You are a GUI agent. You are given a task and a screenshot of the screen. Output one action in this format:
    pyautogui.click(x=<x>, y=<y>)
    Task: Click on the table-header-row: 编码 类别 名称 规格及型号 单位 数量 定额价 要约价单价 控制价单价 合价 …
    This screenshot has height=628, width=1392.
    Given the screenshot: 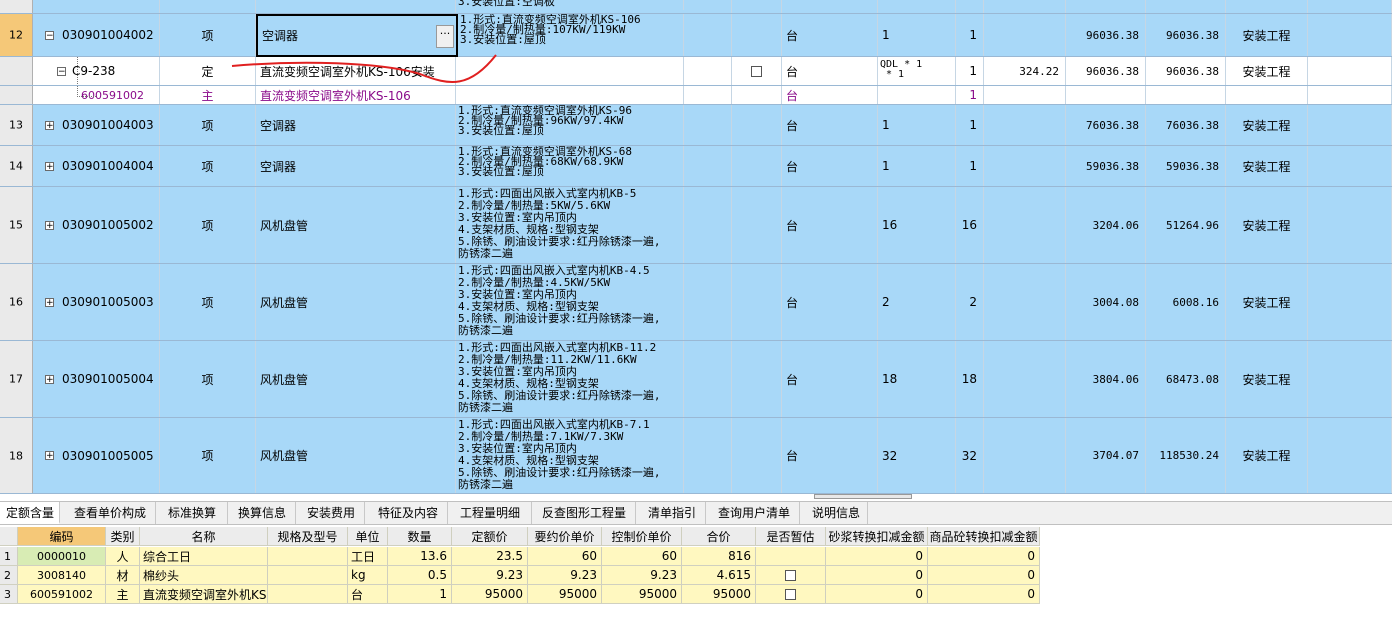 What is the action you would take?
    pyautogui.click(x=520, y=536)
    